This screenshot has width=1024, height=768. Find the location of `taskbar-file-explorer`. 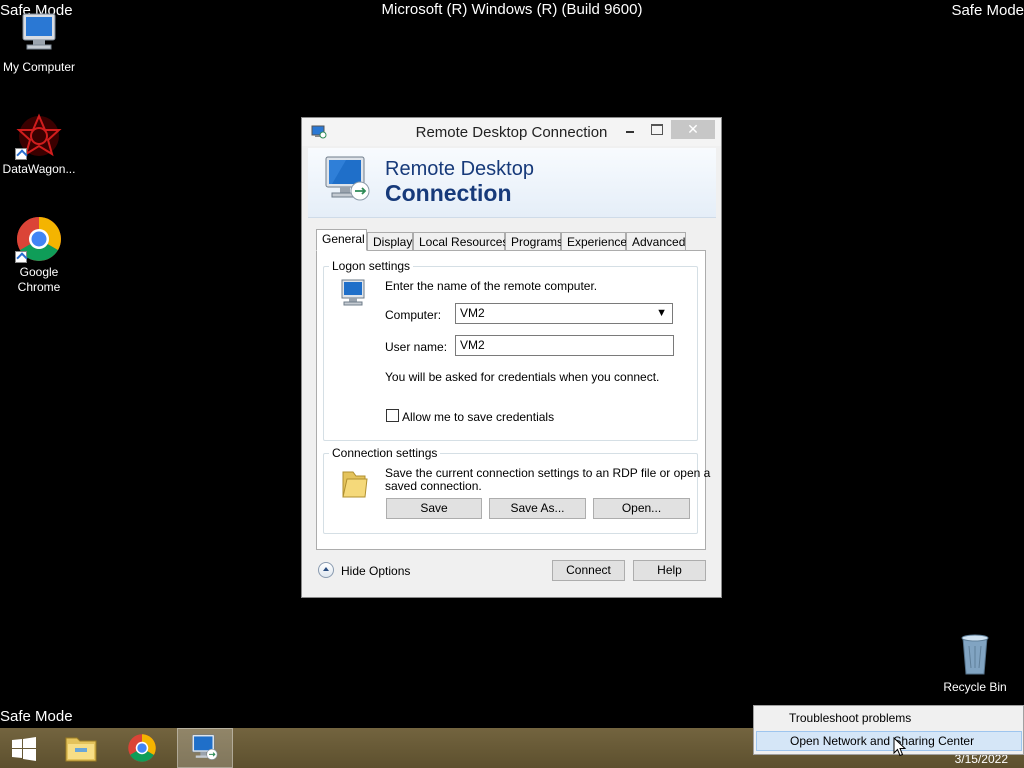

taskbar-file-explorer is located at coordinates (82, 748).